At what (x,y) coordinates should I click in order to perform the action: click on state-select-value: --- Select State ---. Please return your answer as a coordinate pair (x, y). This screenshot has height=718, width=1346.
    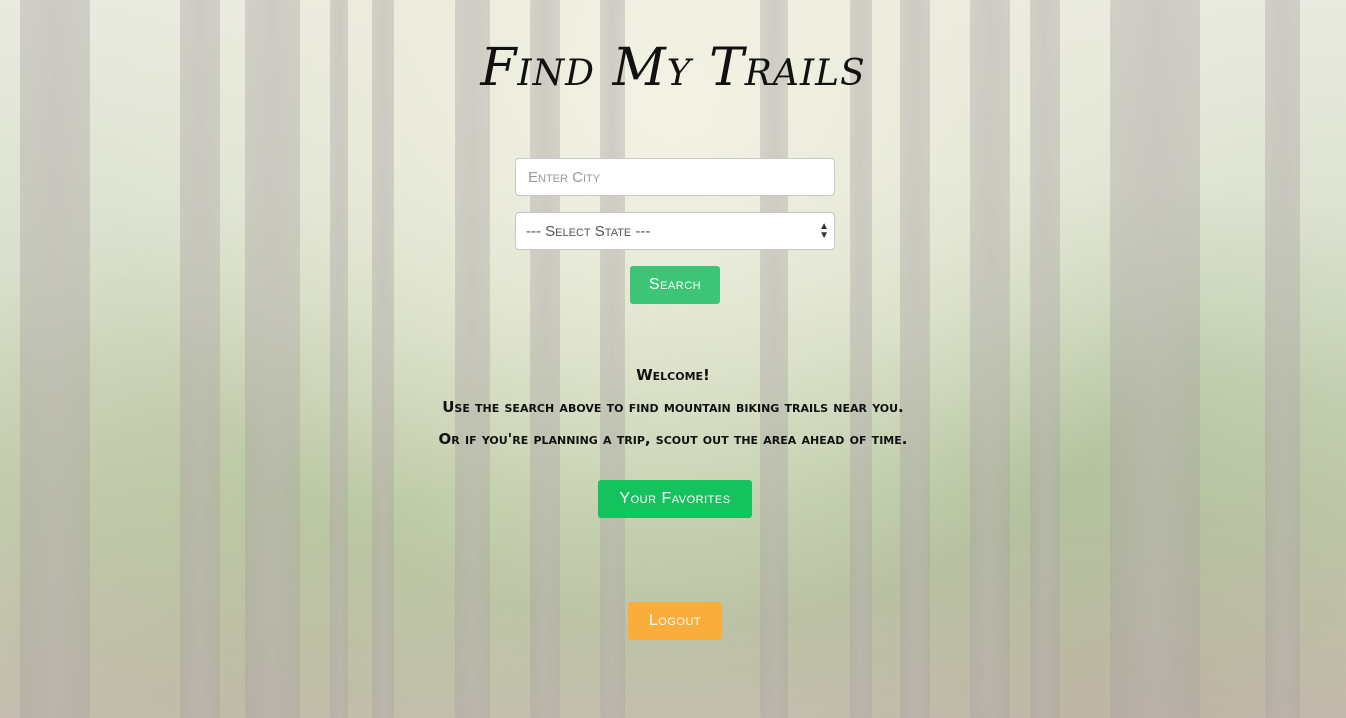
    Looking at the image, I should click on (588, 231).